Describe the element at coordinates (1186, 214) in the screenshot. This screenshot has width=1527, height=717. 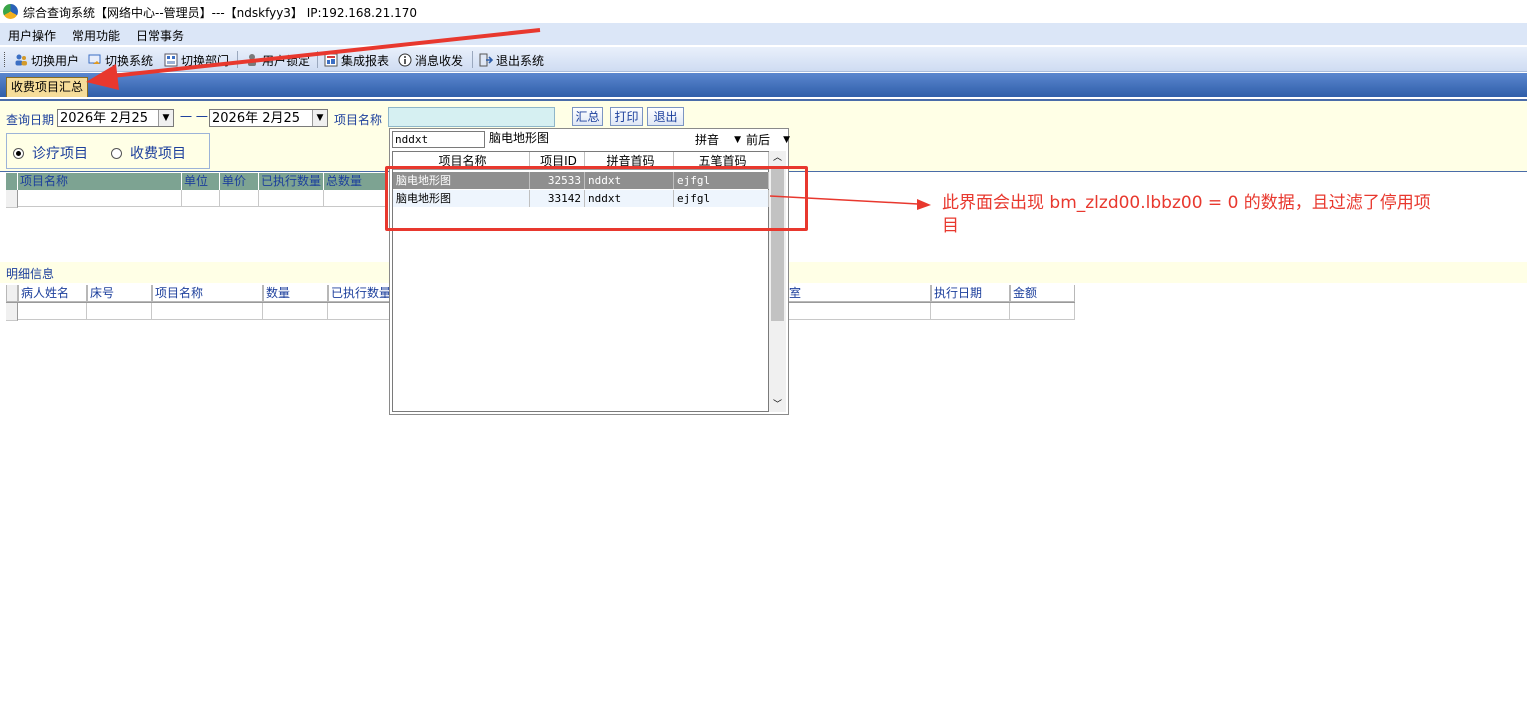
I see `annotation-note: 此界面会出现 bm_zlzd00.lbbz00 = 0 的数据，且过滤了停用项目` at that location.